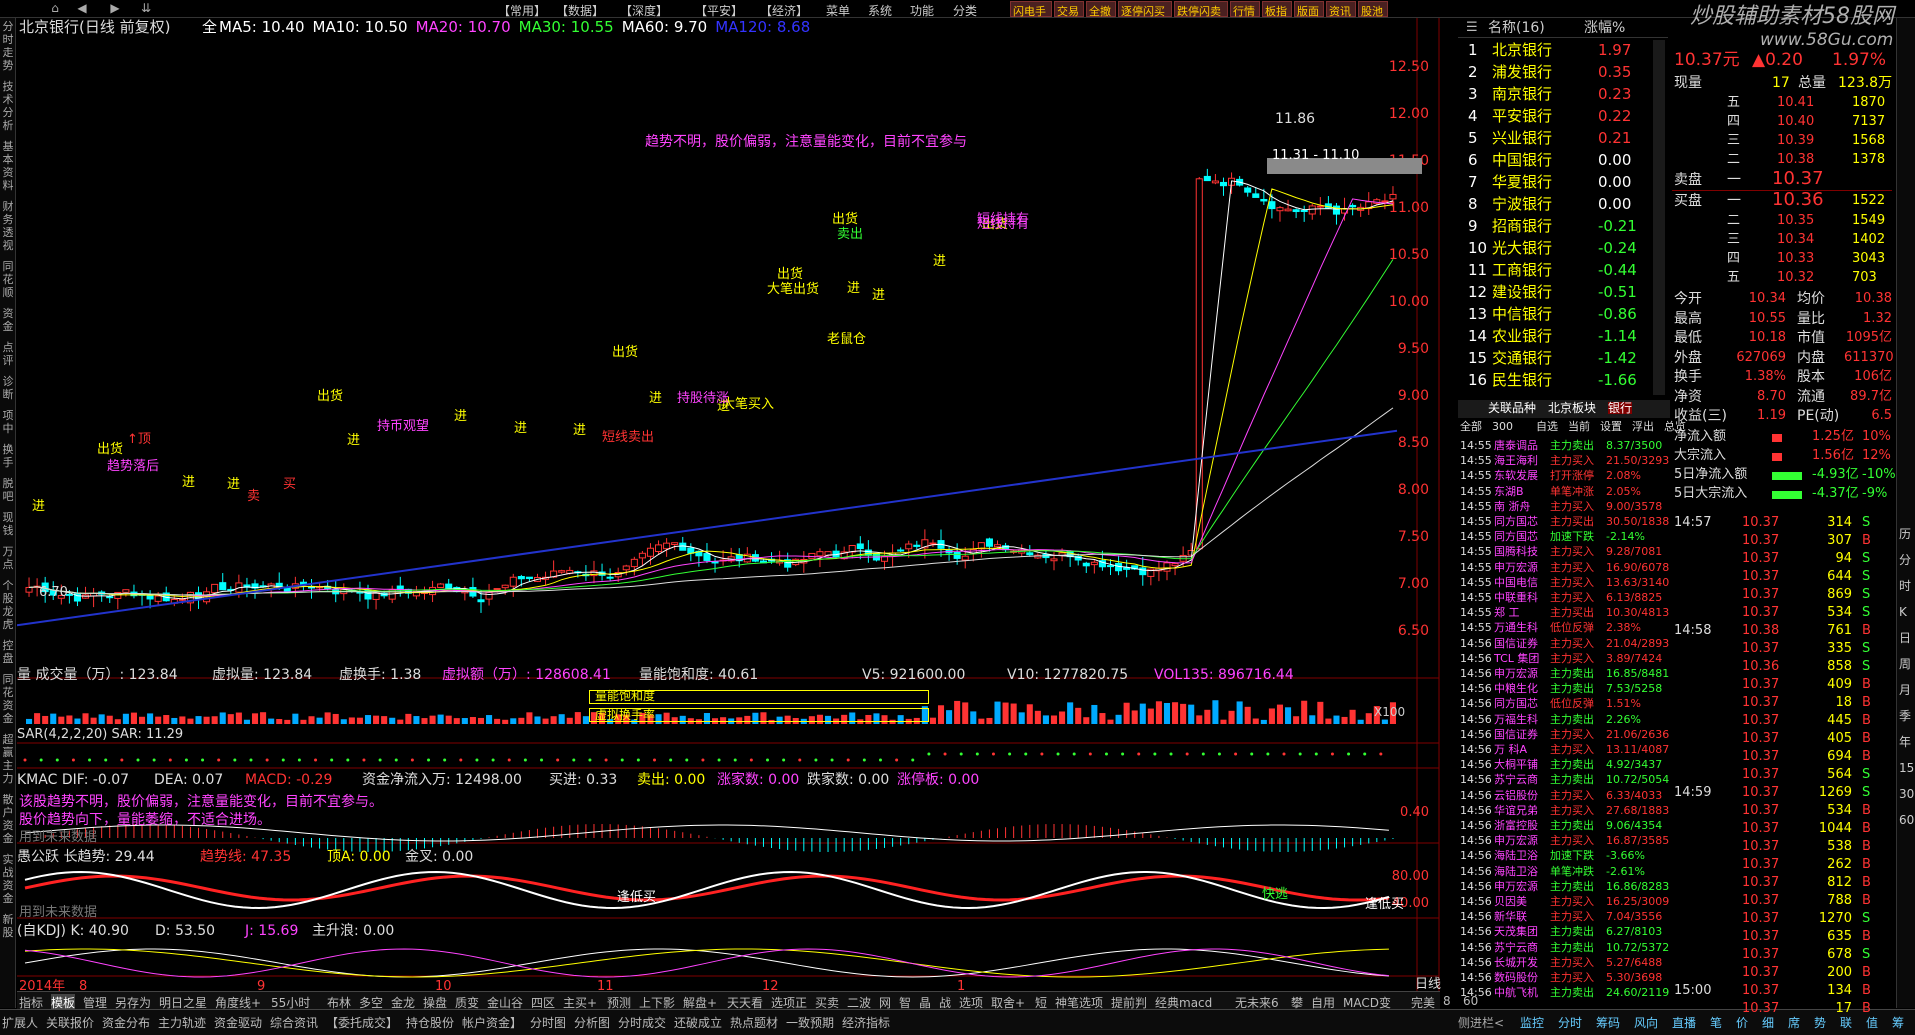  What do you see at coordinates (1563, 183) in the screenshot?
I see `watchlist-row: 7 华夏银行 0.00` at bounding box center [1563, 183].